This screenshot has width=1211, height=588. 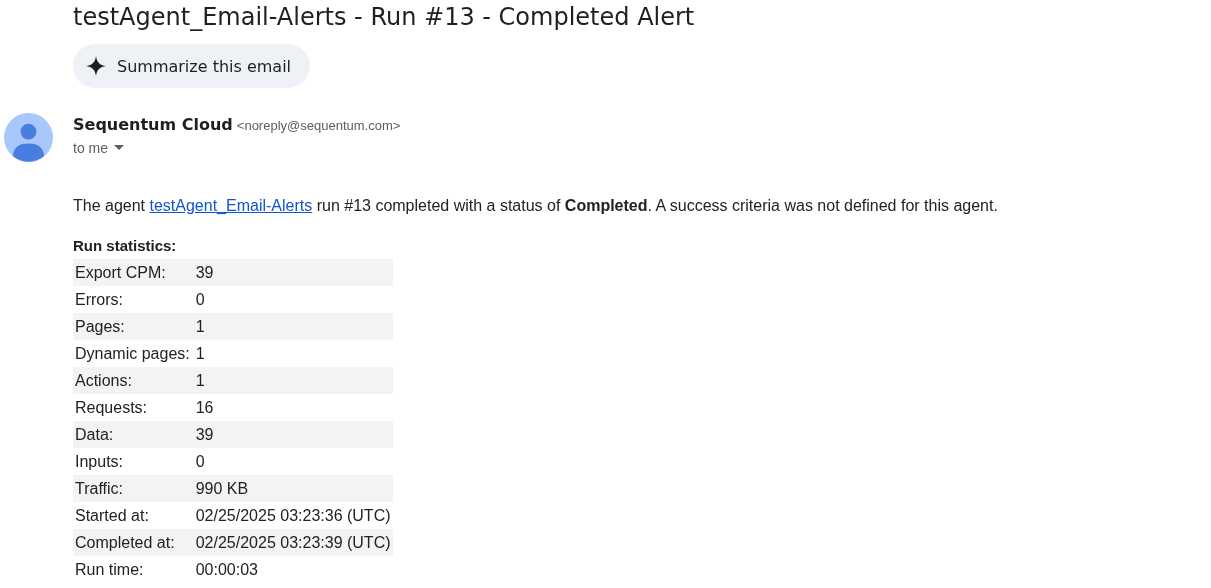 What do you see at coordinates (384, 17) in the screenshot?
I see `email-subject: testAgent_Email-Alerts - Run #13 - Completed Alert` at bounding box center [384, 17].